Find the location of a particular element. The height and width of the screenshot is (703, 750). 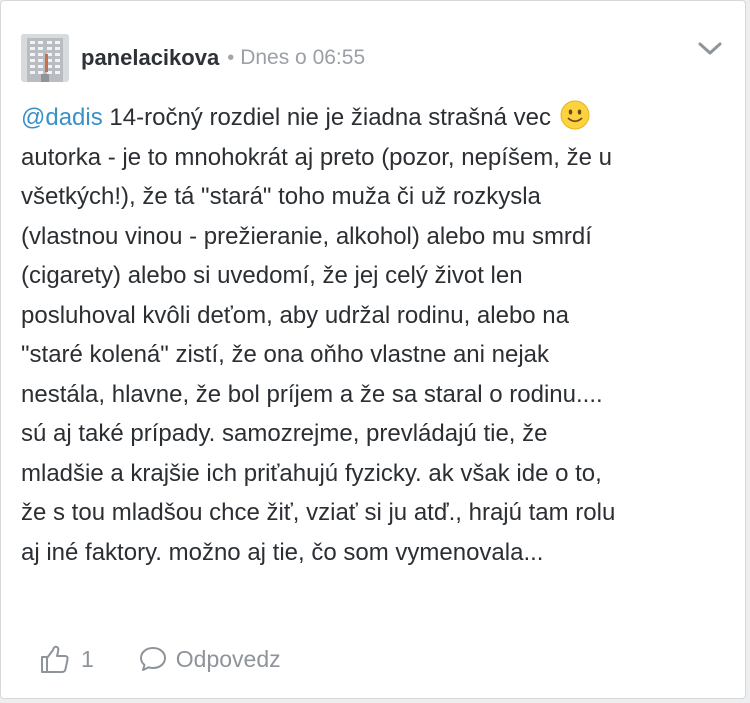

reply-button: Odpovedz is located at coordinates (209, 659).